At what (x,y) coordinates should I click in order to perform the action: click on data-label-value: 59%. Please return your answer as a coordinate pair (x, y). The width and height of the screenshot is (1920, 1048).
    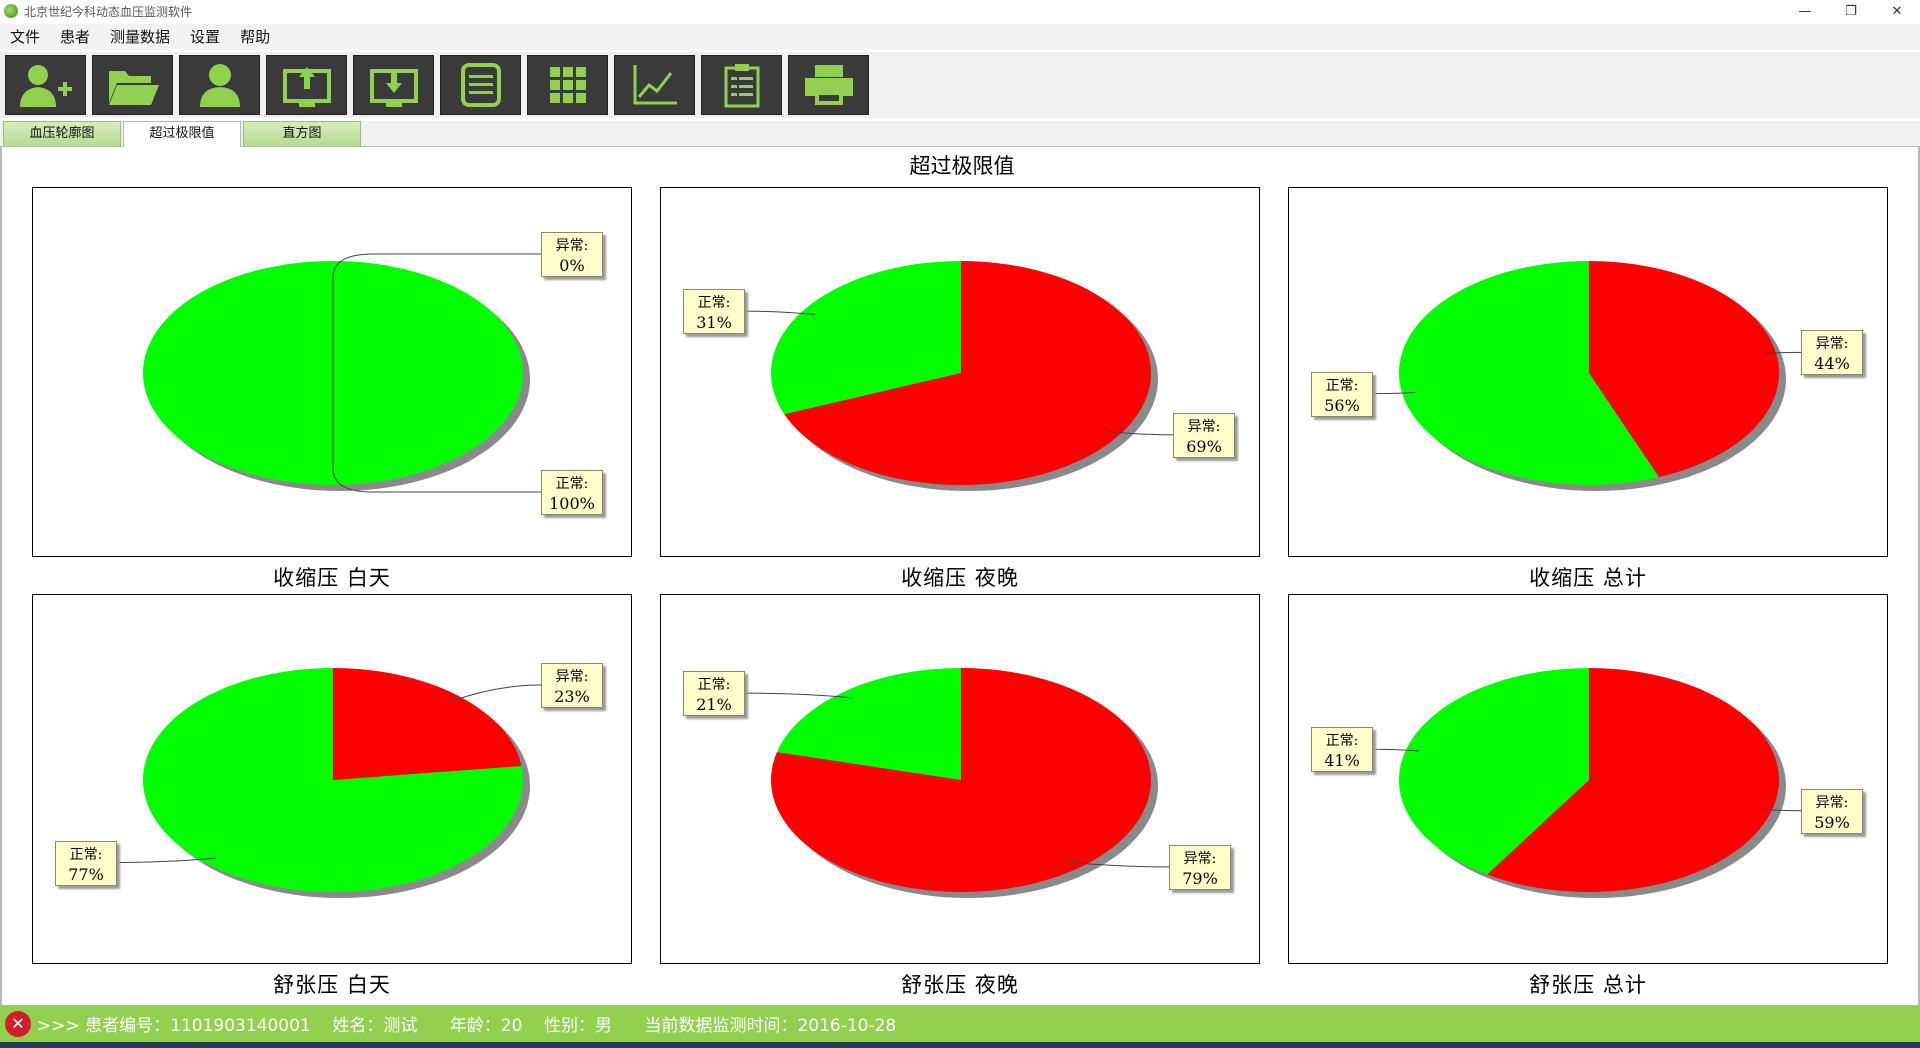
    Looking at the image, I should click on (1832, 822).